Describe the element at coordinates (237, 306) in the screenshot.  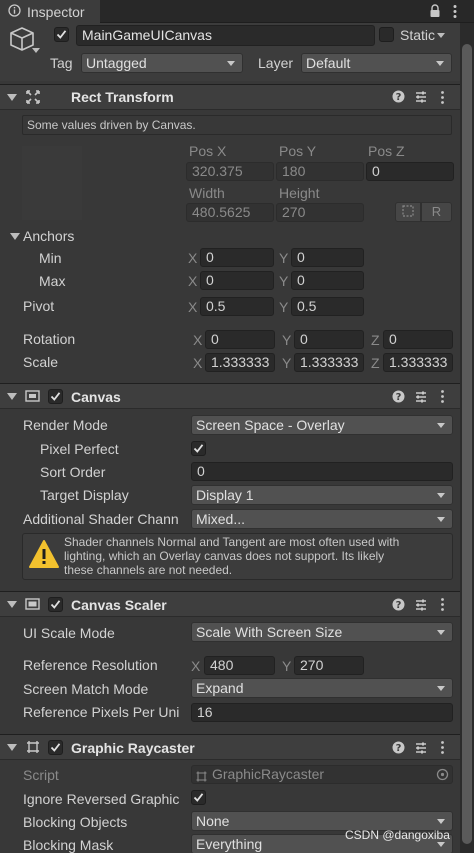
I see `pivot-x-field: 0.5` at that location.